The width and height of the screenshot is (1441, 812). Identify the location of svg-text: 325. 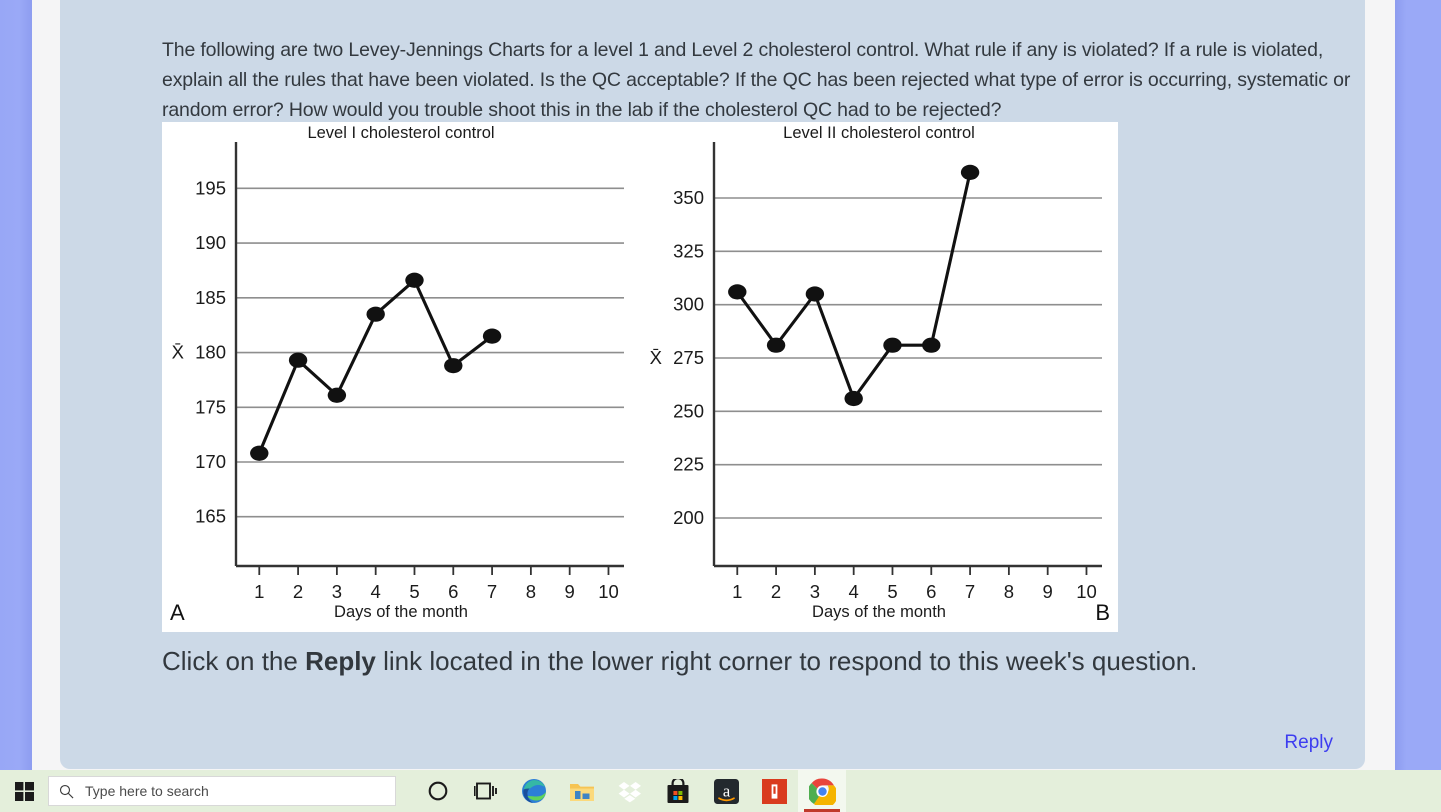
(688, 250).